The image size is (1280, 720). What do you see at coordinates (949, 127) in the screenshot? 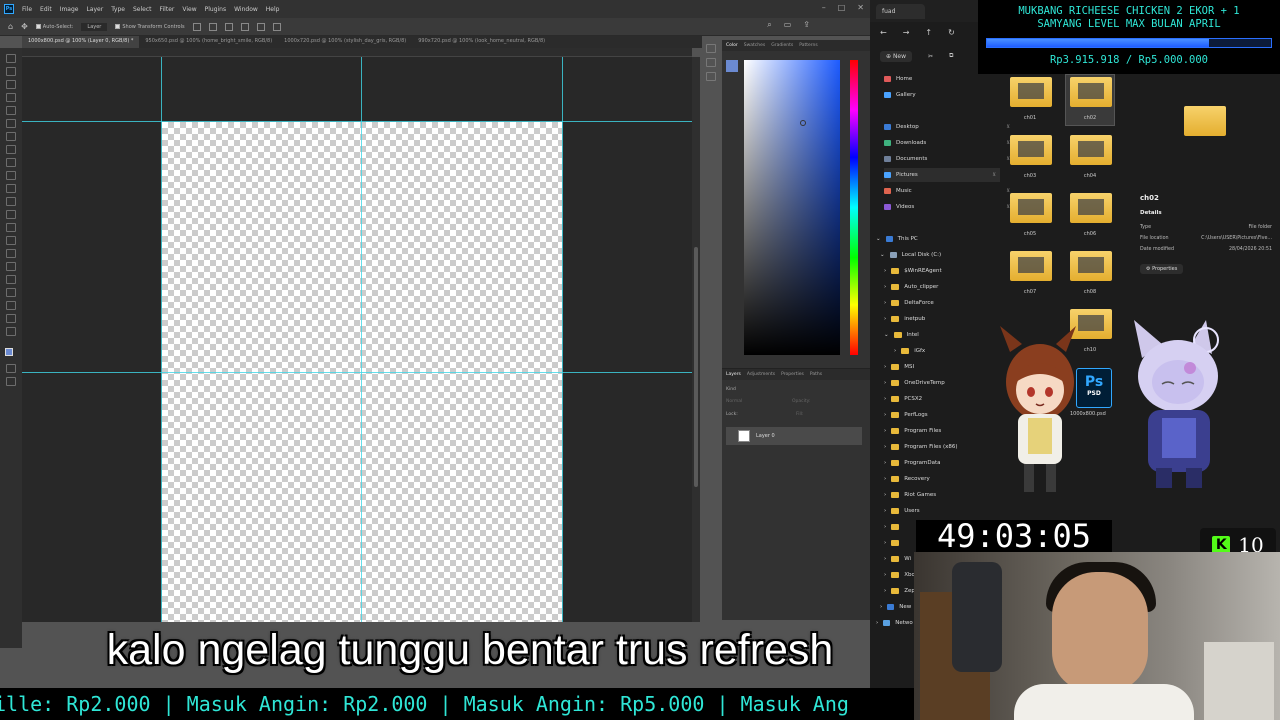
I see `sidebar-item-desktop: Desktop ⊻` at bounding box center [949, 127].